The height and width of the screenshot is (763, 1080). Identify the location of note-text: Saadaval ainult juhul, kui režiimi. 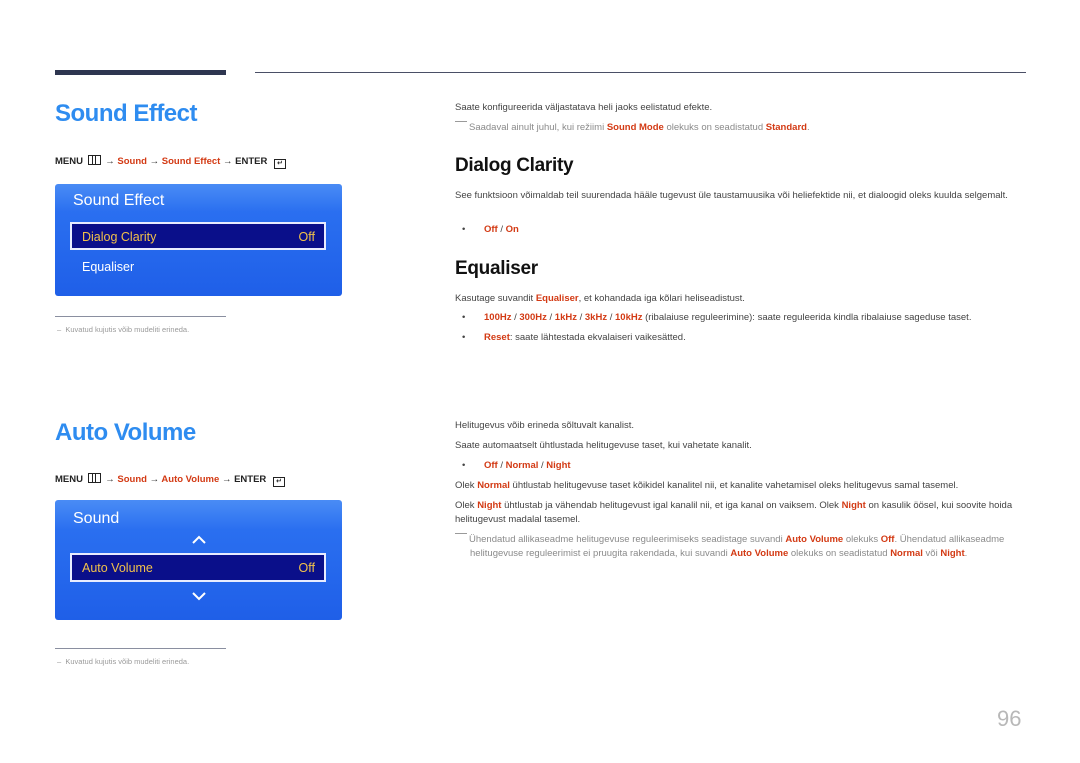
(538, 127).